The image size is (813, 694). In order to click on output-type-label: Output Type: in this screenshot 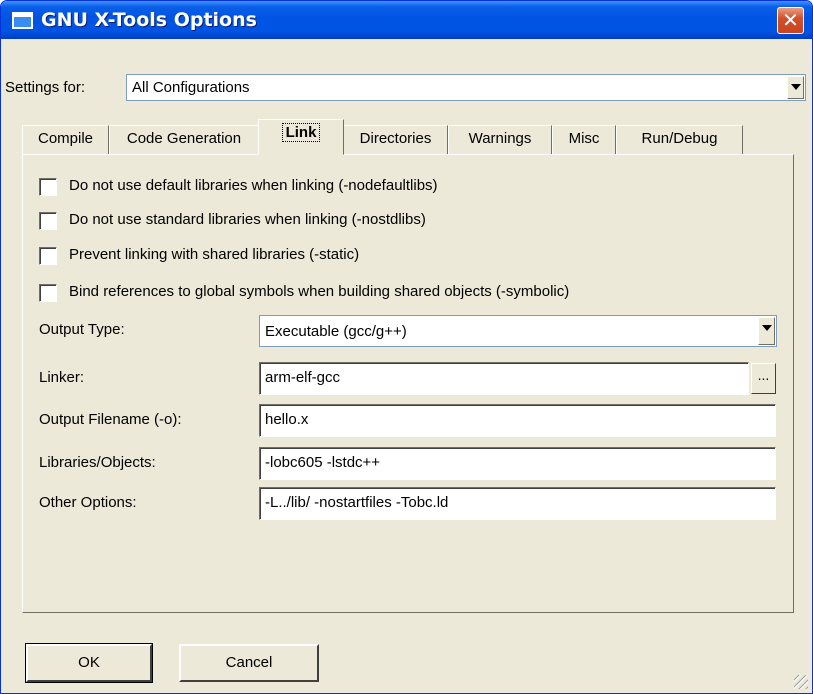, I will do `click(82, 329)`.